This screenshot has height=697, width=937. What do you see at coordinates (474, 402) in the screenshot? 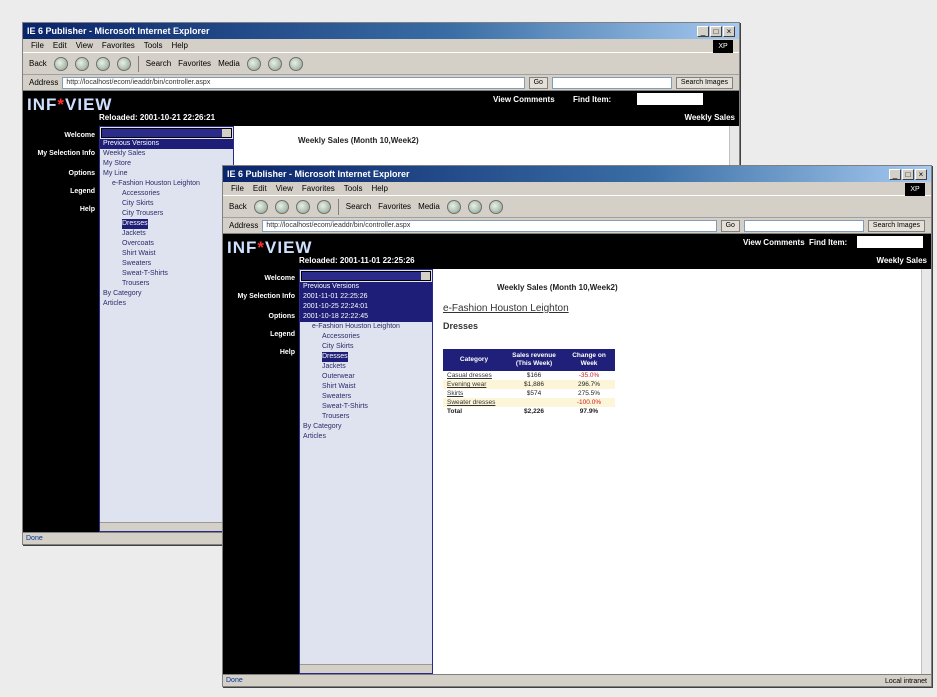
I see `category-link: Sweater dresses` at bounding box center [474, 402].